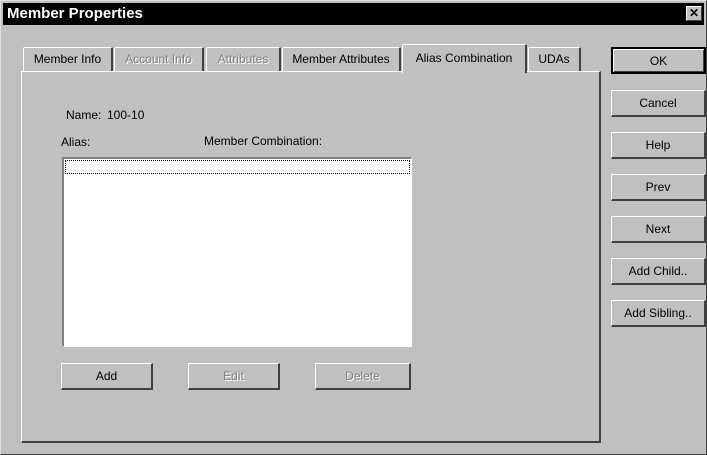 The height and width of the screenshot is (455, 707). Describe the element at coordinates (658, 60) in the screenshot. I see `ok-button: OK` at that location.